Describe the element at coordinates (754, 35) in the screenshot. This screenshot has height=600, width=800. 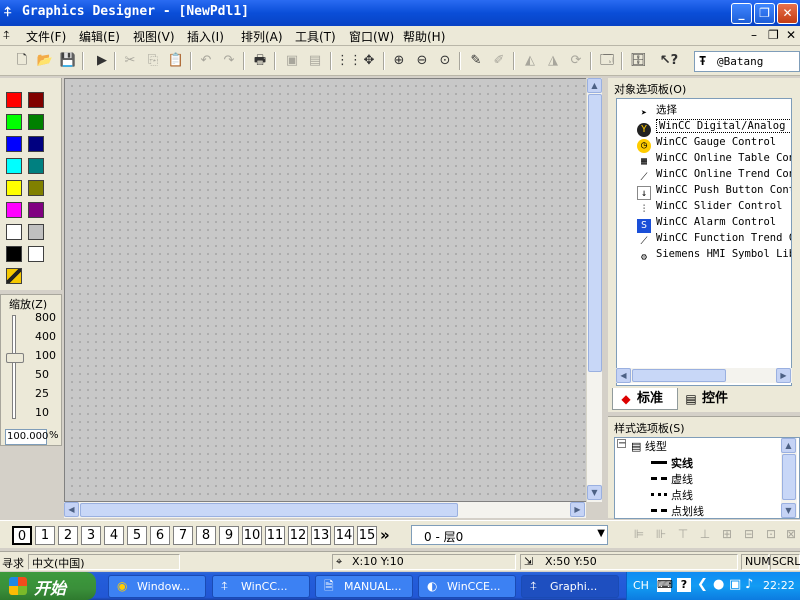
I see `doc-minimize-button: –` at that location.